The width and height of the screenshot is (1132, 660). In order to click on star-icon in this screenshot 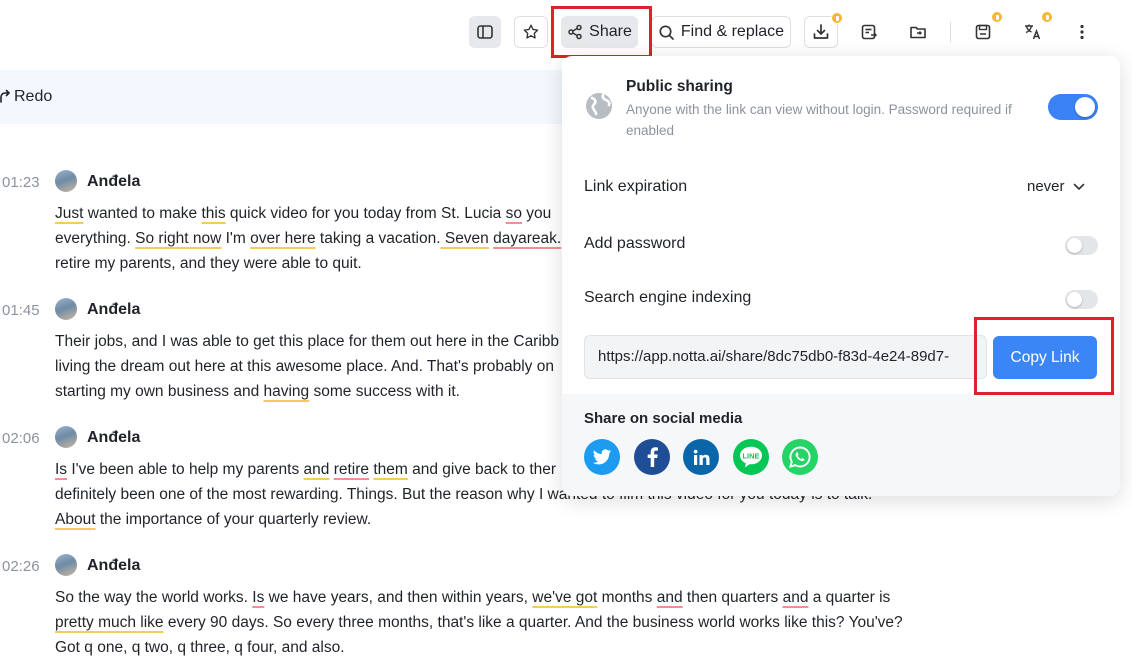, I will do `click(531, 31)`.